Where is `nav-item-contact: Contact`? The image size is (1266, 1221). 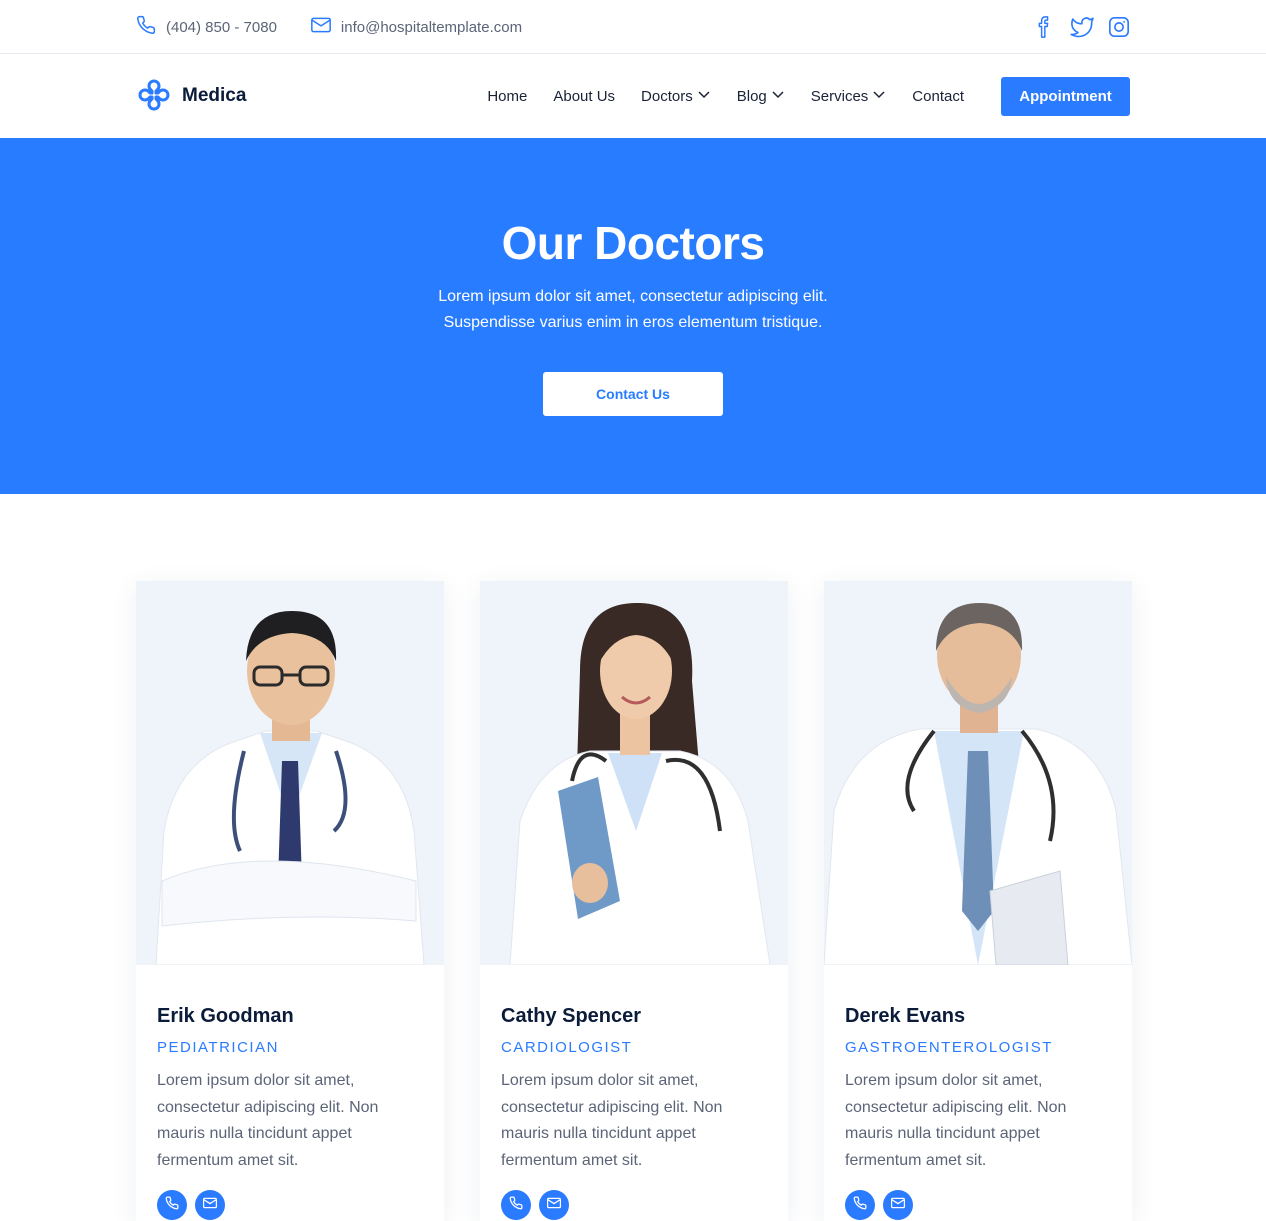
nav-item-contact: Contact is located at coordinates (938, 96).